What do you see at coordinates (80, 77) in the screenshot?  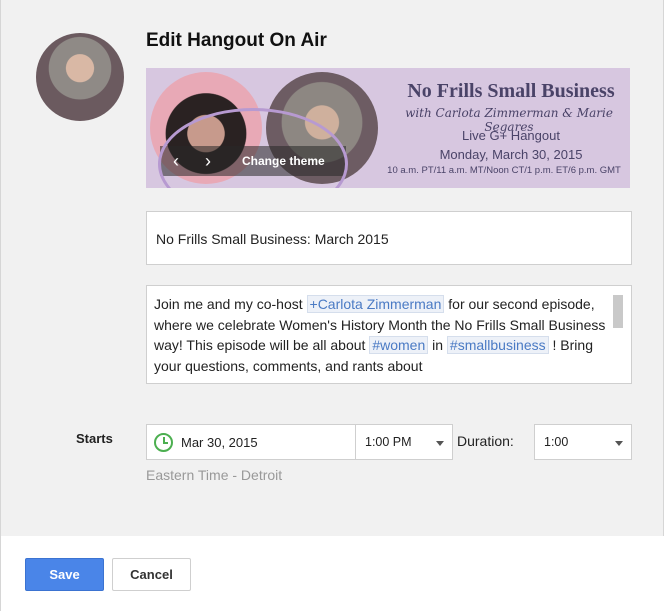 I see `avatar` at bounding box center [80, 77].